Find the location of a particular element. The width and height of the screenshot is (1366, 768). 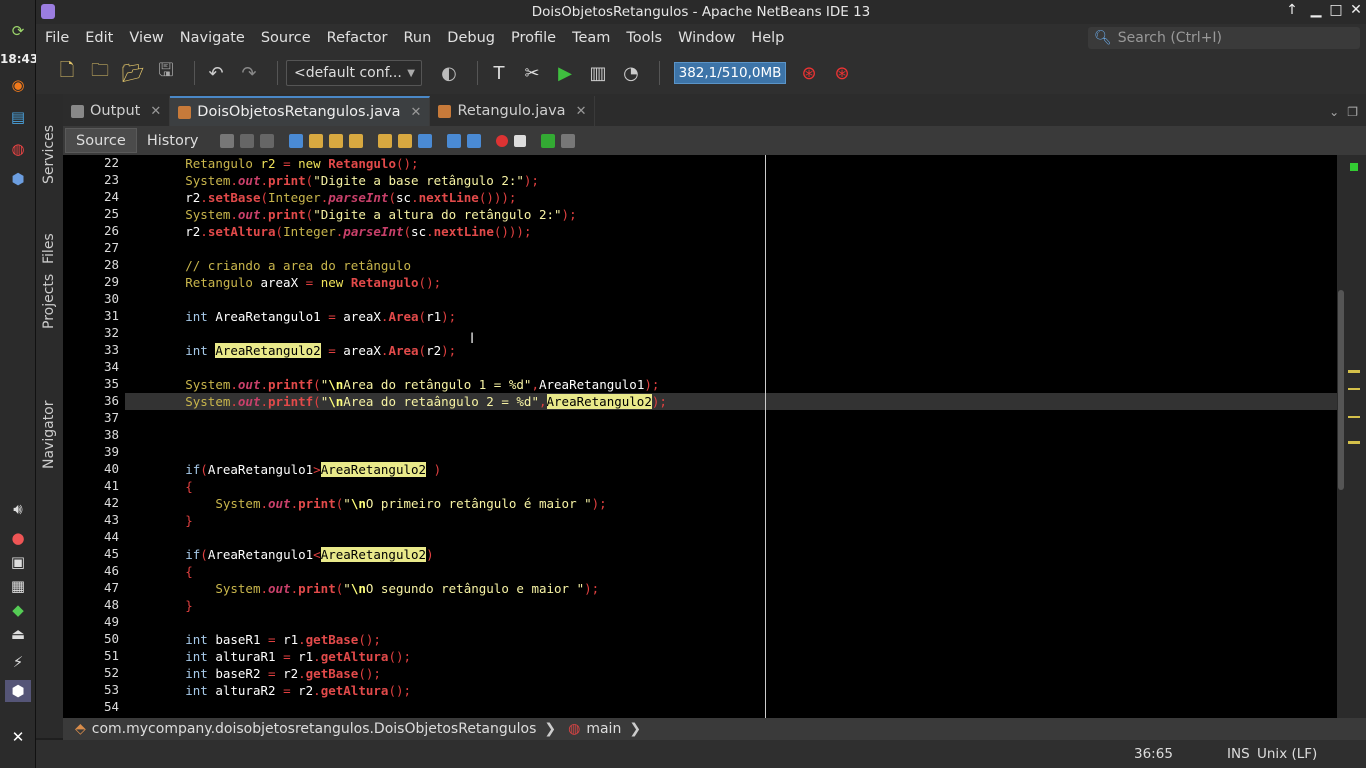

line-number: 22 is located at coordinates (111, 162).